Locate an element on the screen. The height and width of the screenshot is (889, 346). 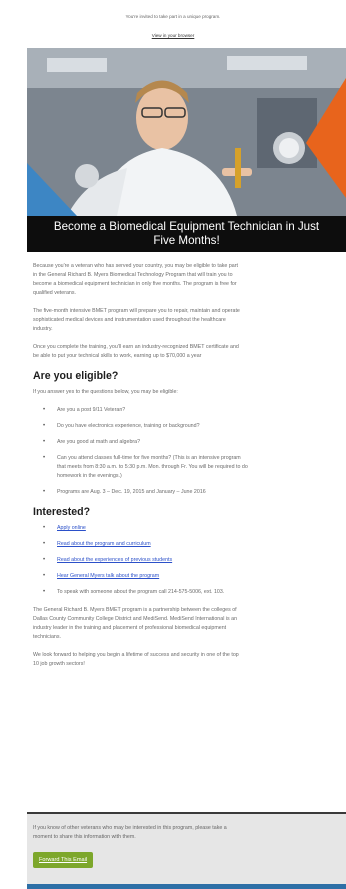
list-item: Are you good at math and algebra? is located at coordinates (194, 442).